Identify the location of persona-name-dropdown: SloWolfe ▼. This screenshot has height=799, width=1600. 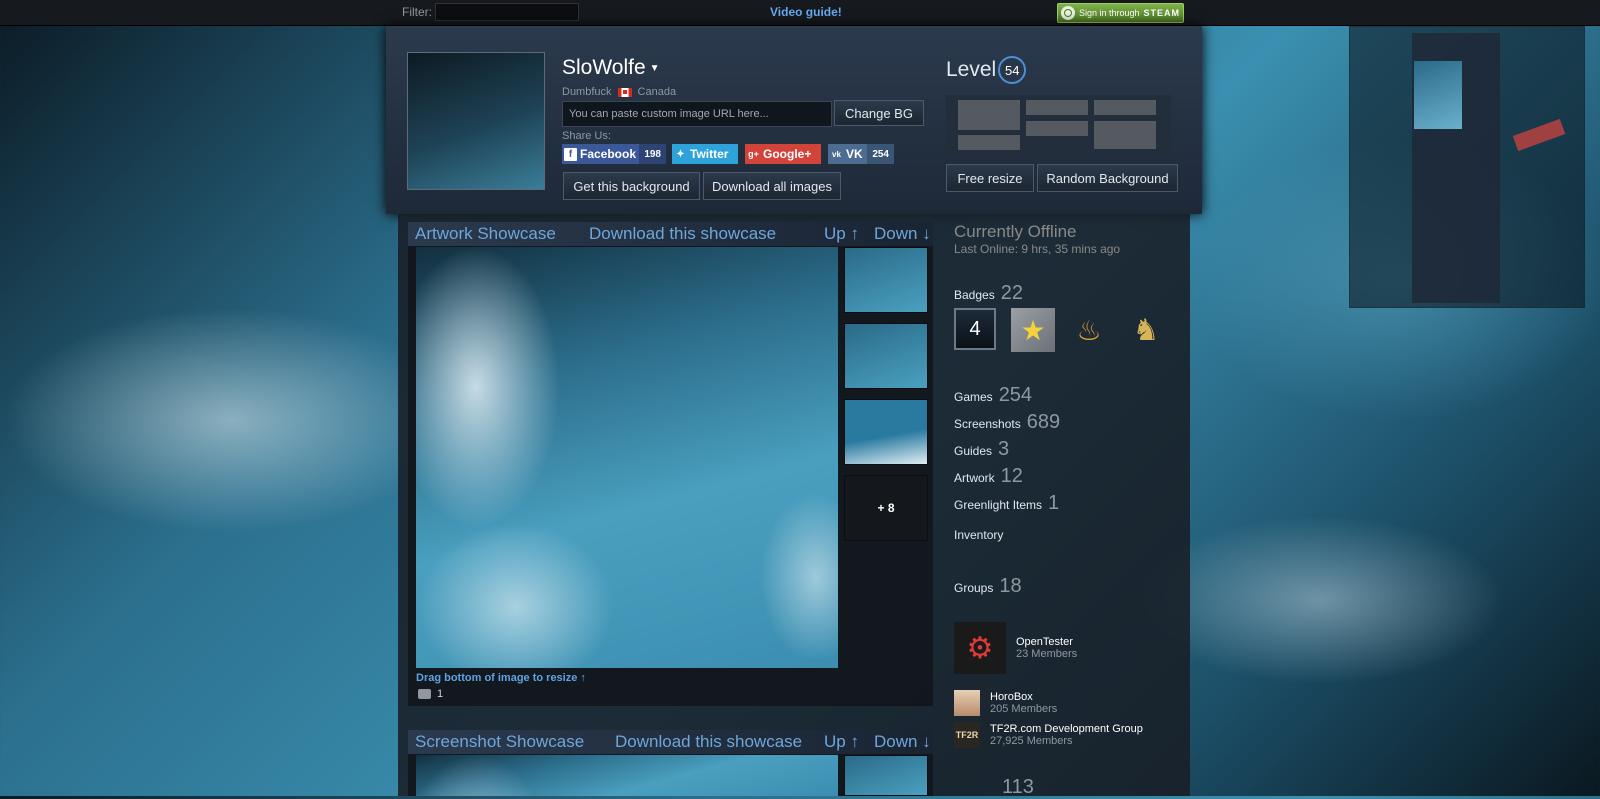
(611, 68).